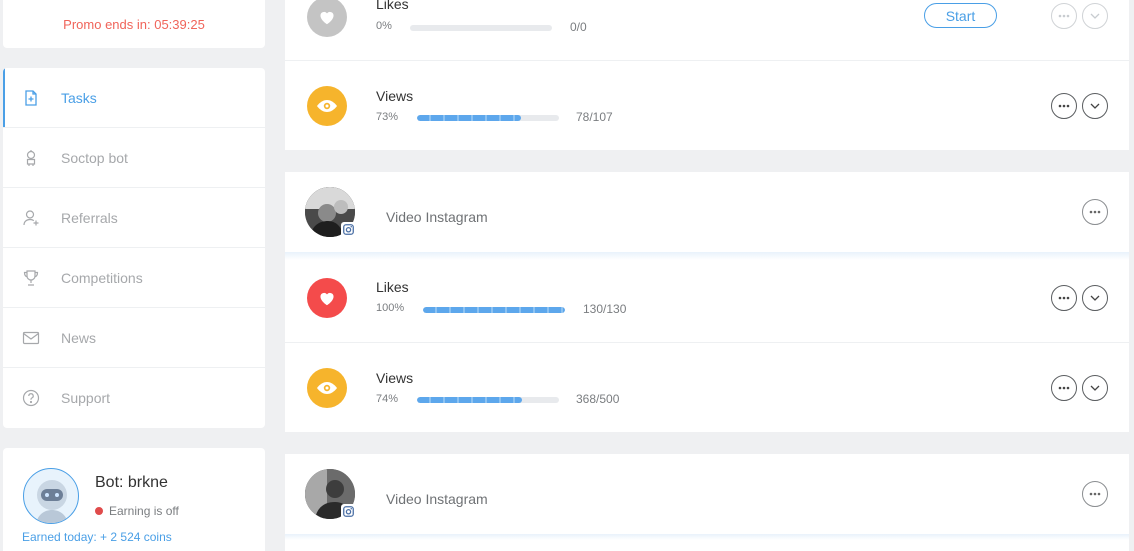 The height and width of the screenshot is (551, 1134). I want to click on start-button: Start, so click(960, 15).